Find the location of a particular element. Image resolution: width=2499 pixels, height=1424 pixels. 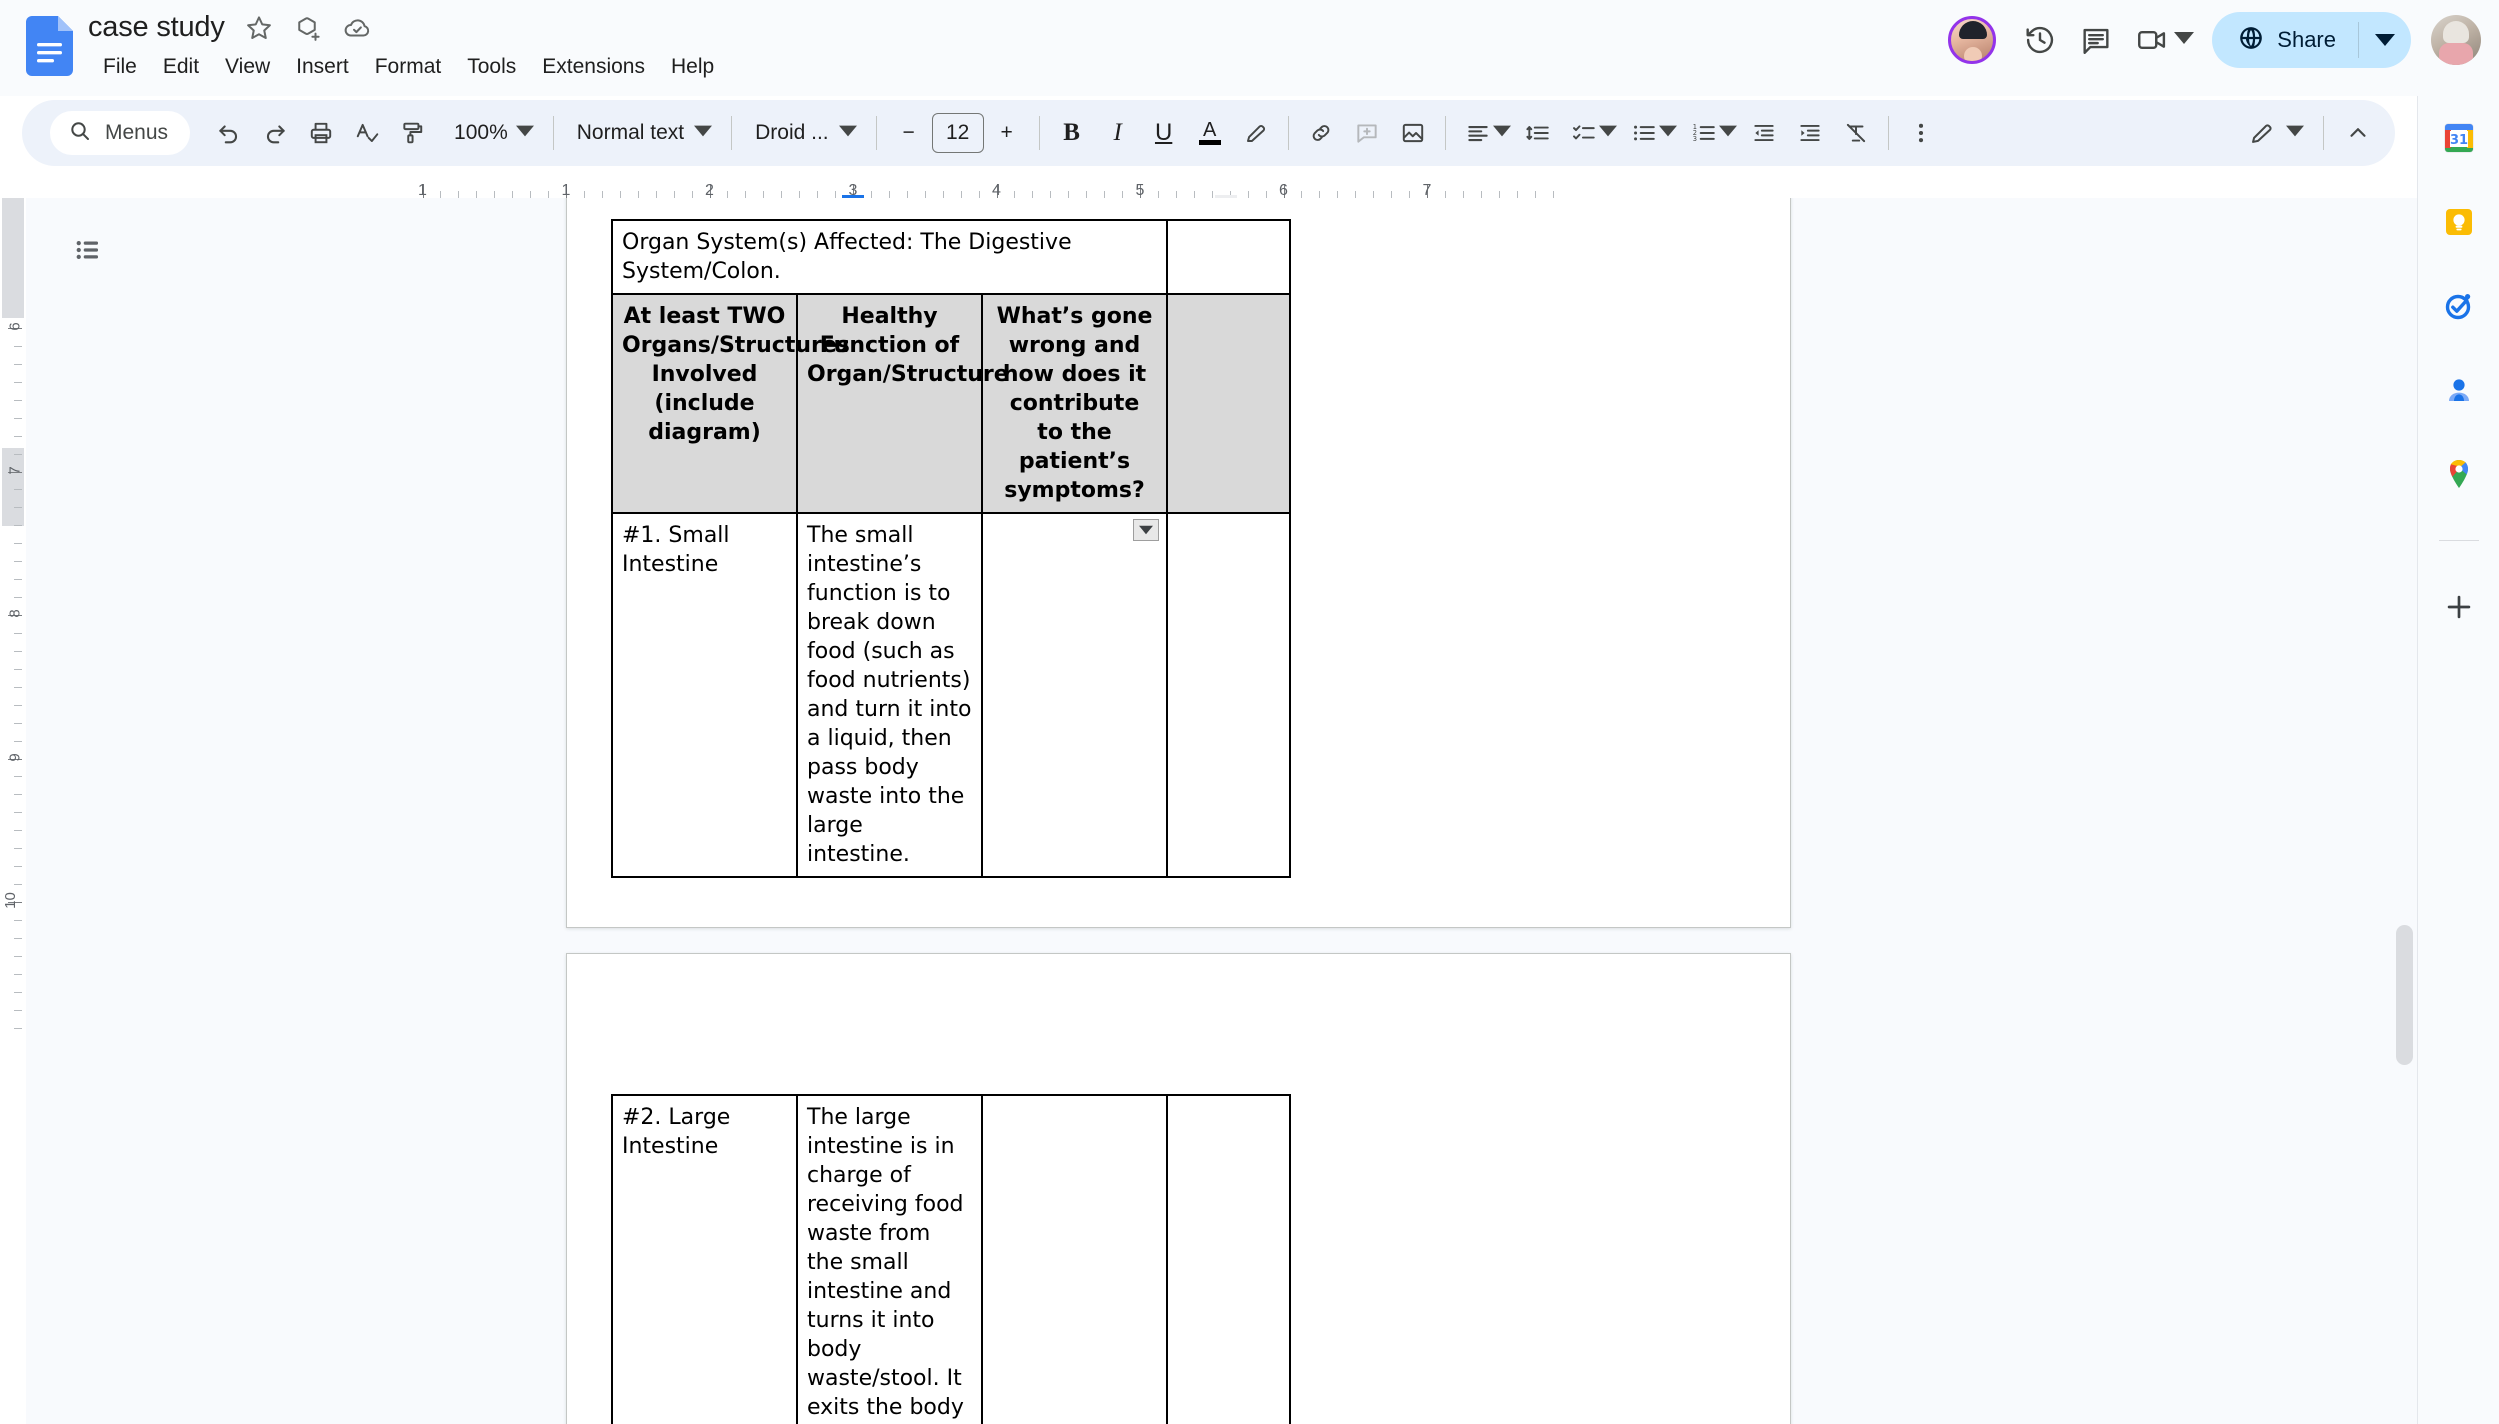

print-icon is located at coordinates (321, 133).